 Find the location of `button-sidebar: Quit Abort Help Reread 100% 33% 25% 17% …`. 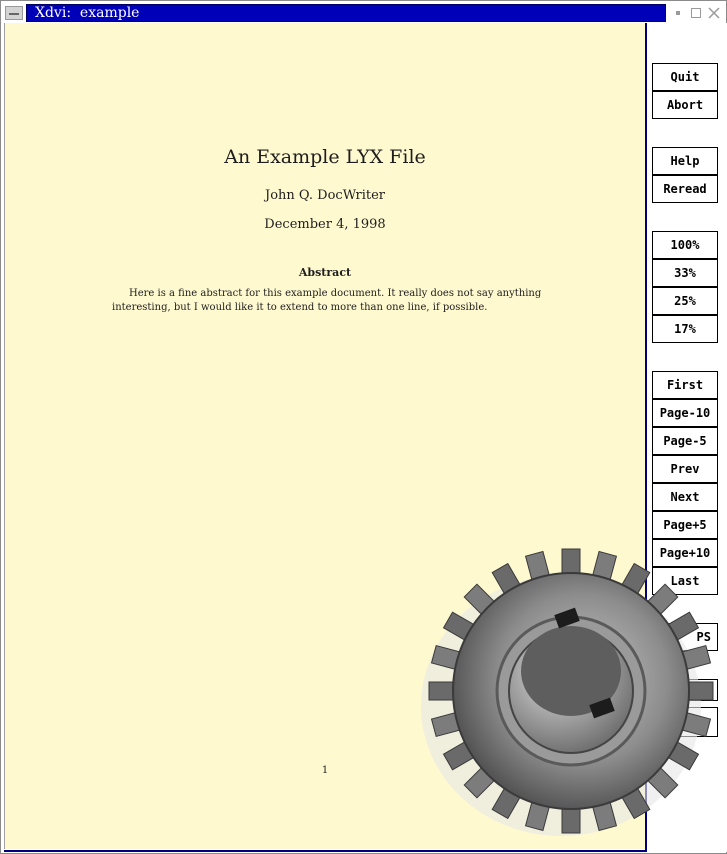

button-sidebar: Quit Abort Help Reread 100% 33% 25% 17% … is located at coordinates (688, 437).